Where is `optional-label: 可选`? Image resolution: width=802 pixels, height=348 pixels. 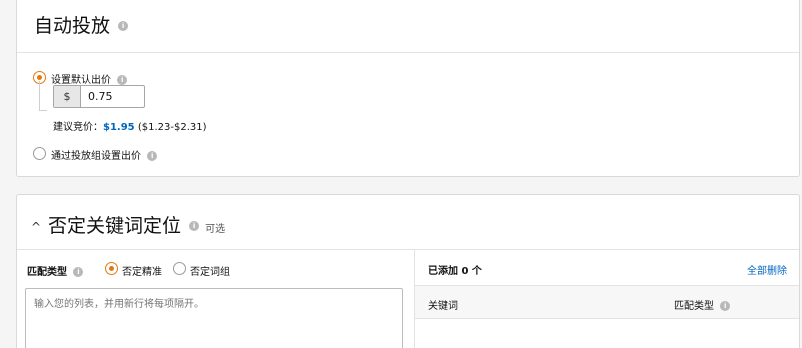 optional-label: 可选 is located at coordinates (215, 229).